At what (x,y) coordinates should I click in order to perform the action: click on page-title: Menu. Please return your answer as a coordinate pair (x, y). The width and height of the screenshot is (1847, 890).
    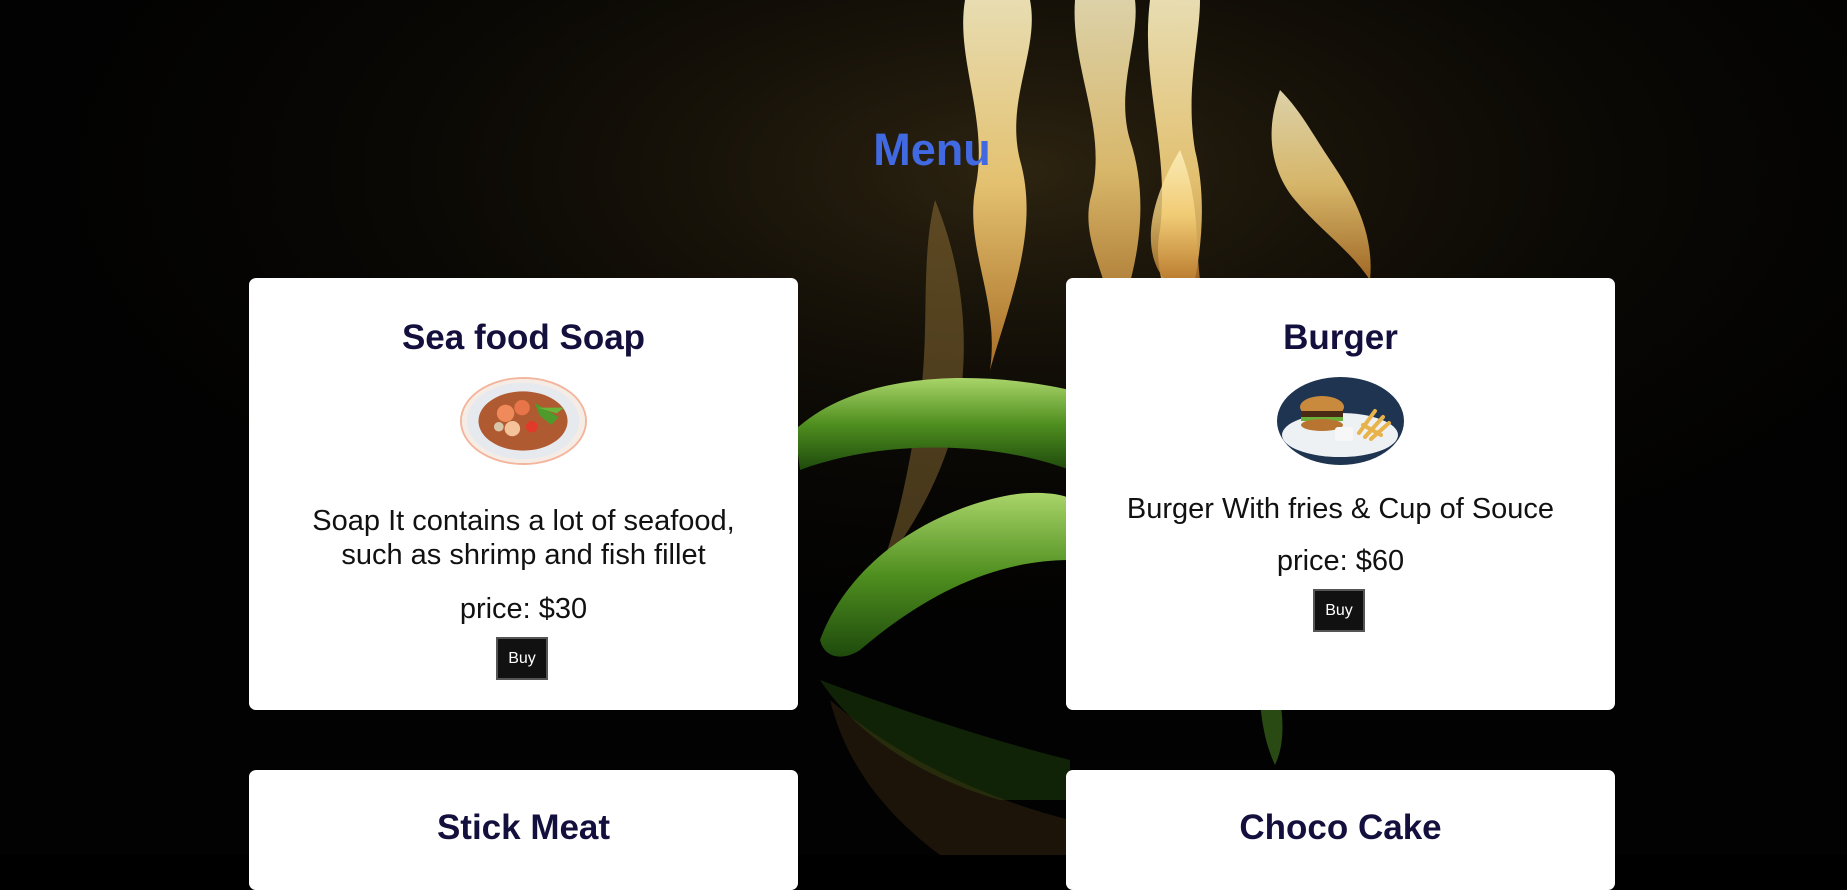
    Looking at the image, I should click on (932, 149).